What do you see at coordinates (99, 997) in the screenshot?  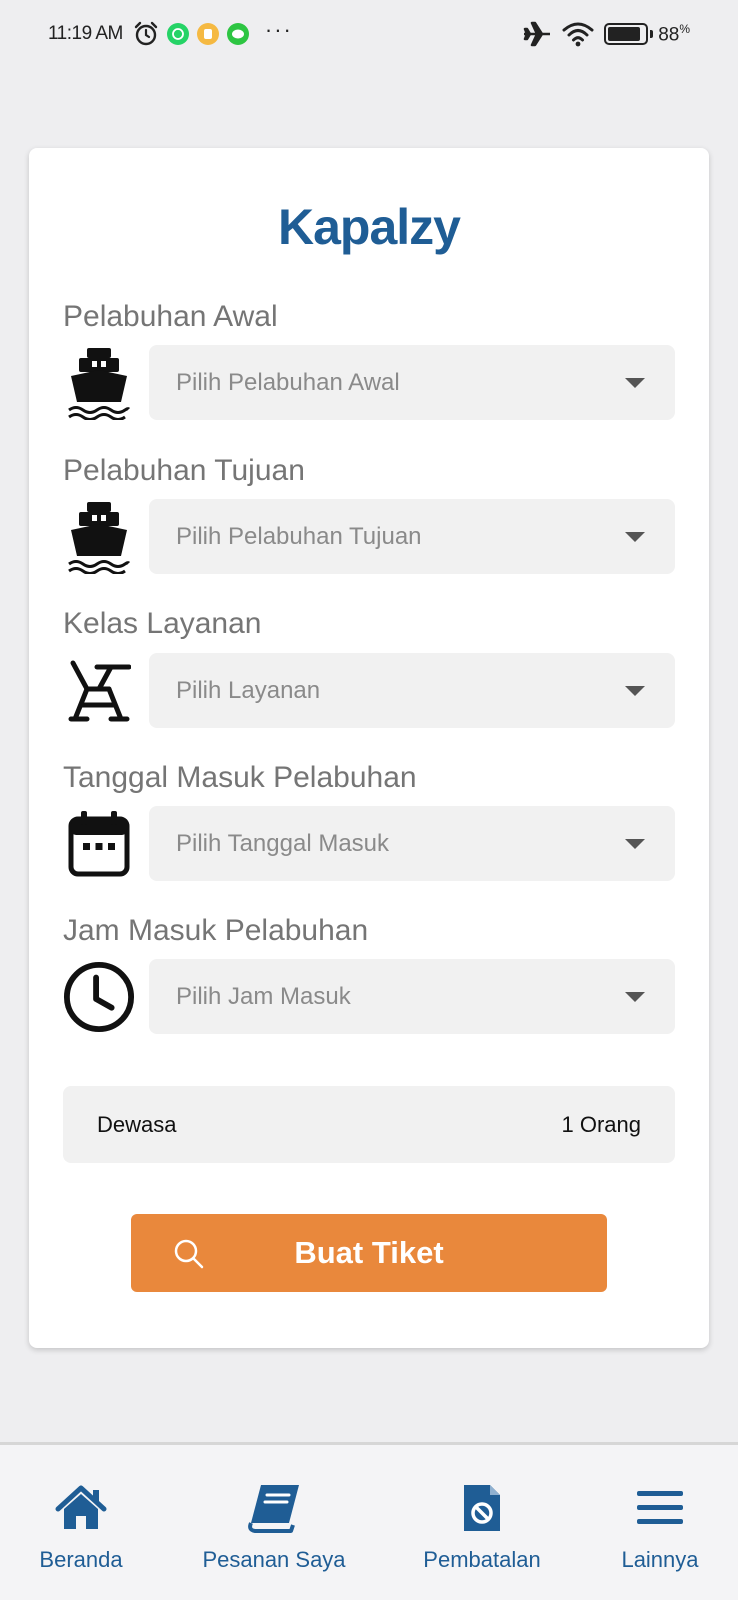 I see `clock-icon` at bounding box center [99, 997].